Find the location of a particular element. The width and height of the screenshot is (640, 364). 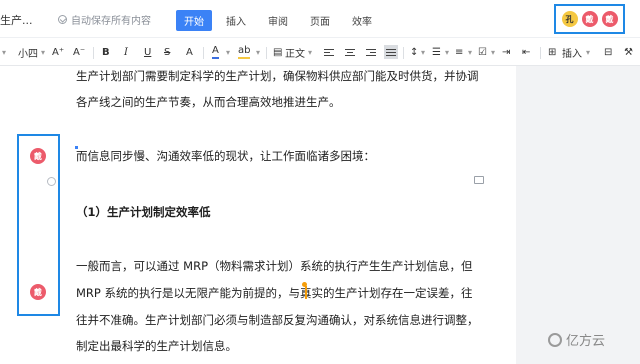

insert-button: 插入 is located at coordinates (572, 52).